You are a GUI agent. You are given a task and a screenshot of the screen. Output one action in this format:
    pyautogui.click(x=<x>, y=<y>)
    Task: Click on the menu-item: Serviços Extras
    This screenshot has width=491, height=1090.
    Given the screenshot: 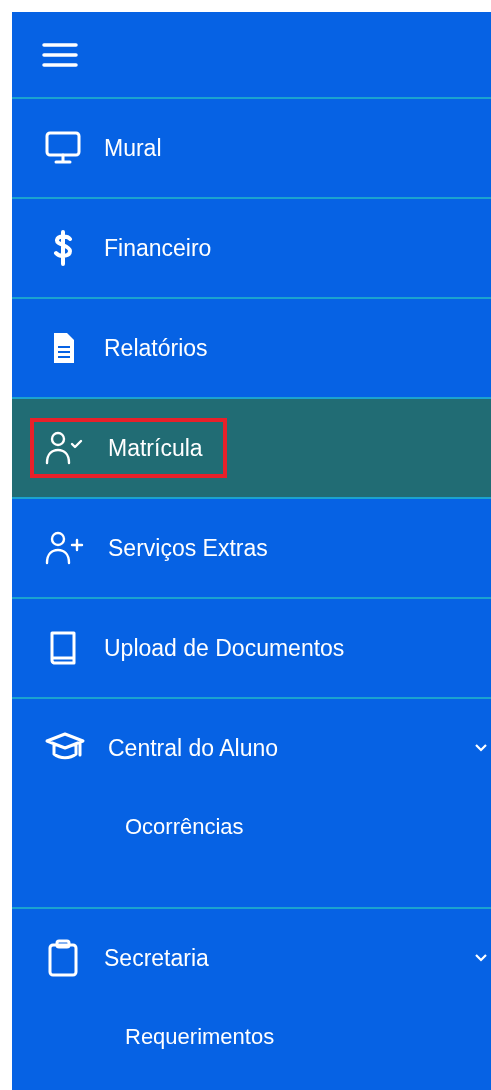 What is the action you would take?
    pyautogui.click(x=251, y=548)
    